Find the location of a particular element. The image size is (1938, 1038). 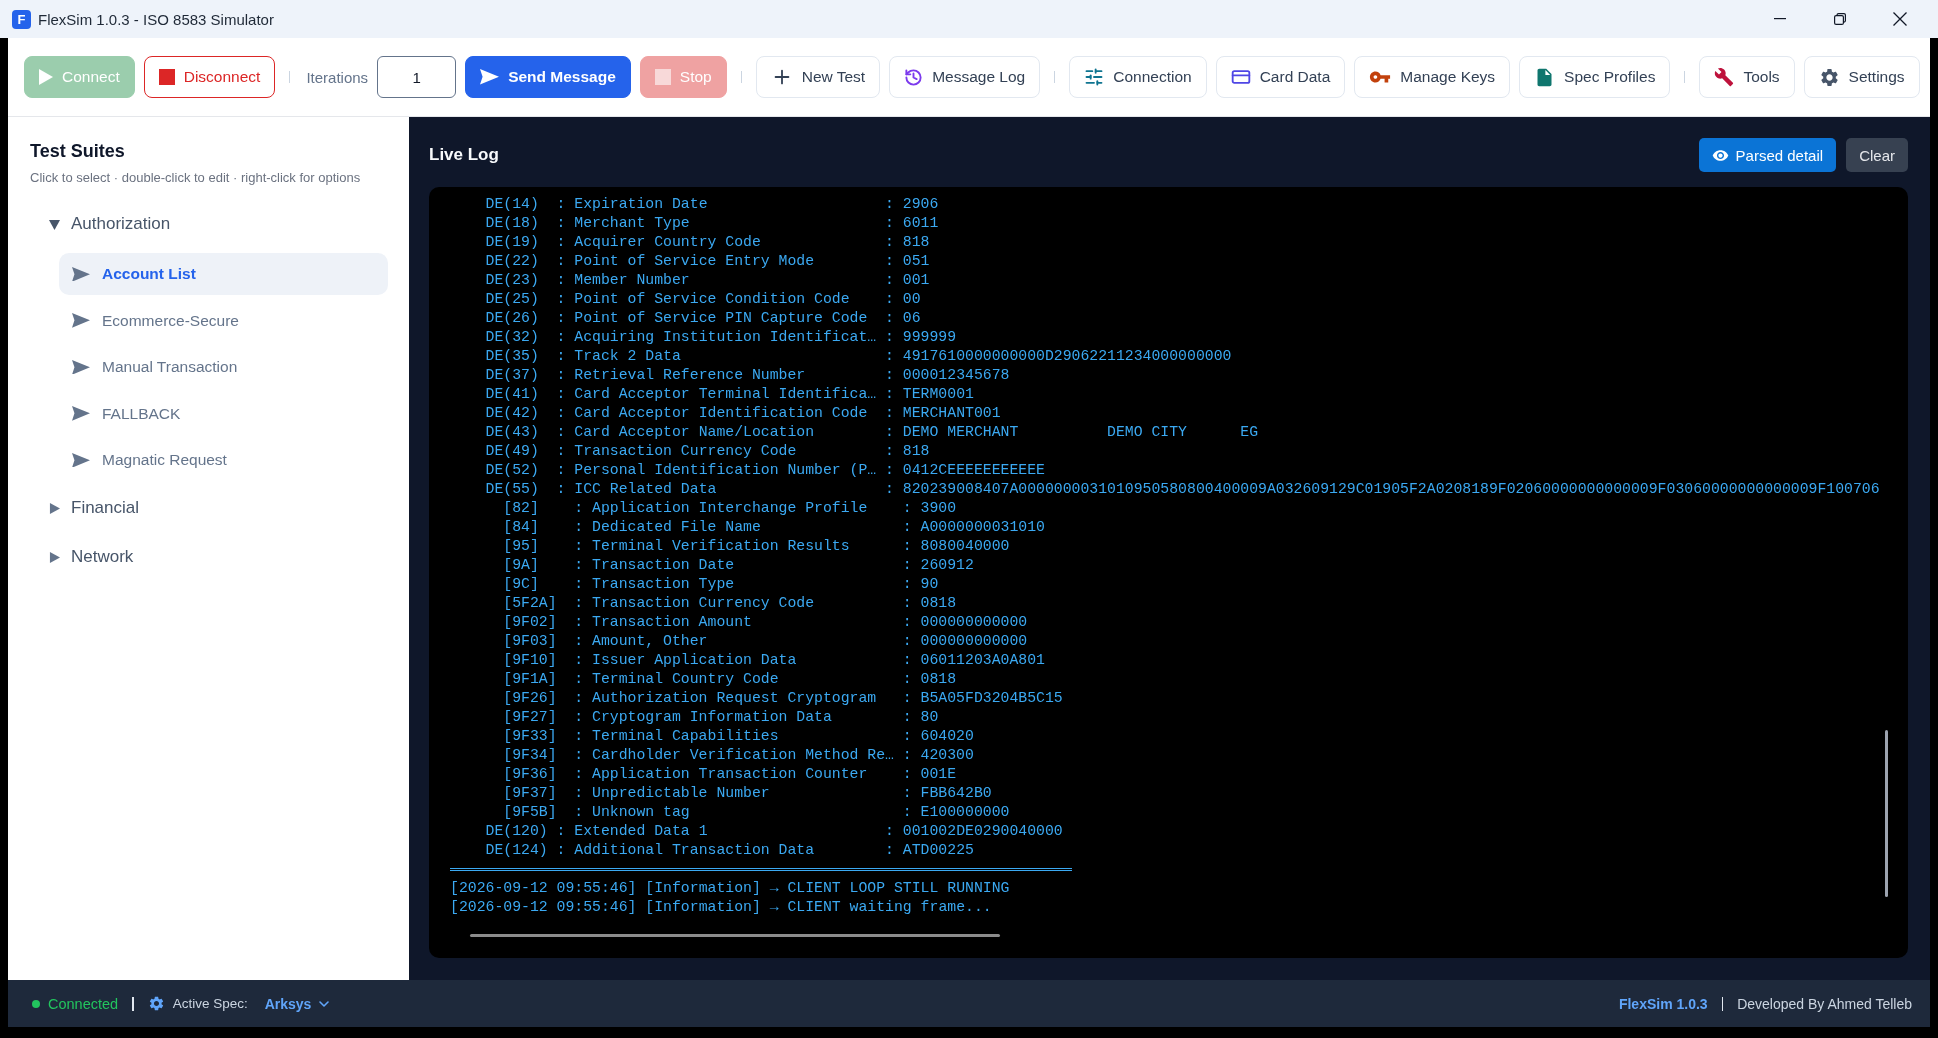

parsed-detail-button: Parsed detail is located at coordinates (1767, 155).